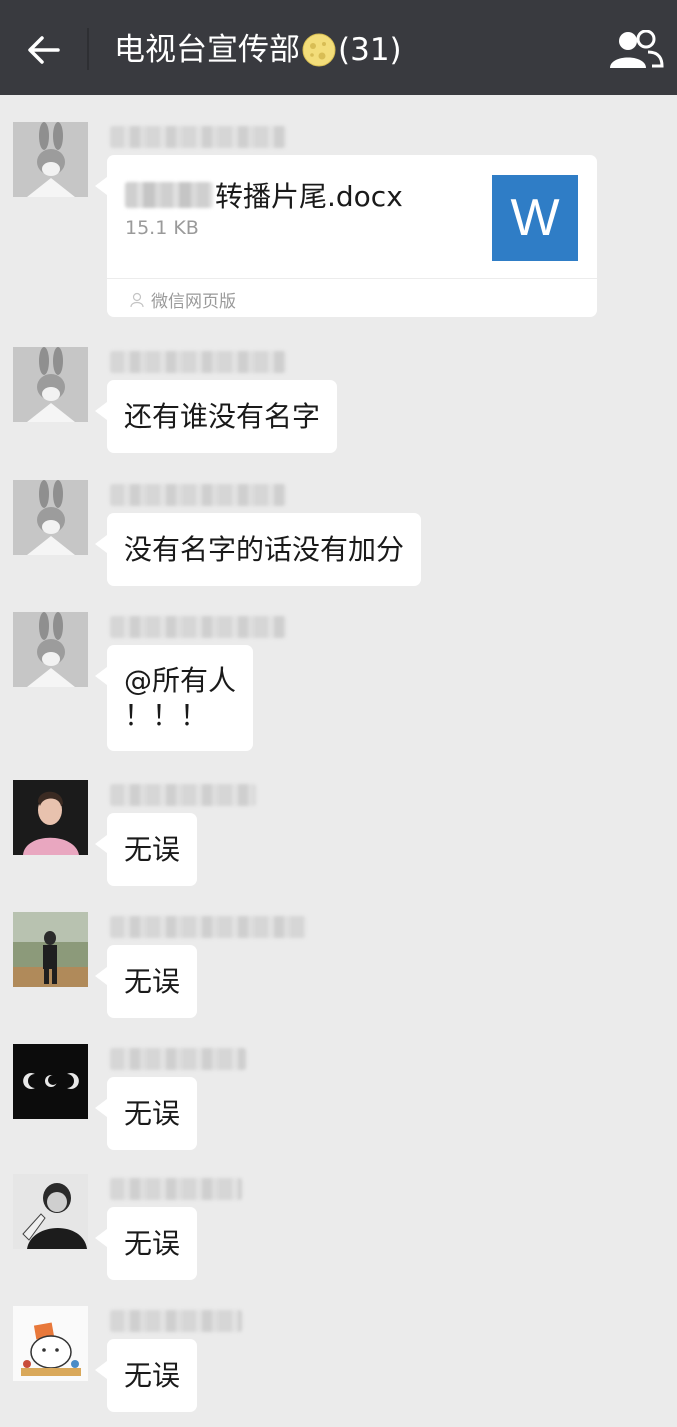 The height and width of the screenshot is (1427, 677). Describe the element at coordinates (169, 195) in the screenshot. I see `blurred-filename-prefix` at that location.